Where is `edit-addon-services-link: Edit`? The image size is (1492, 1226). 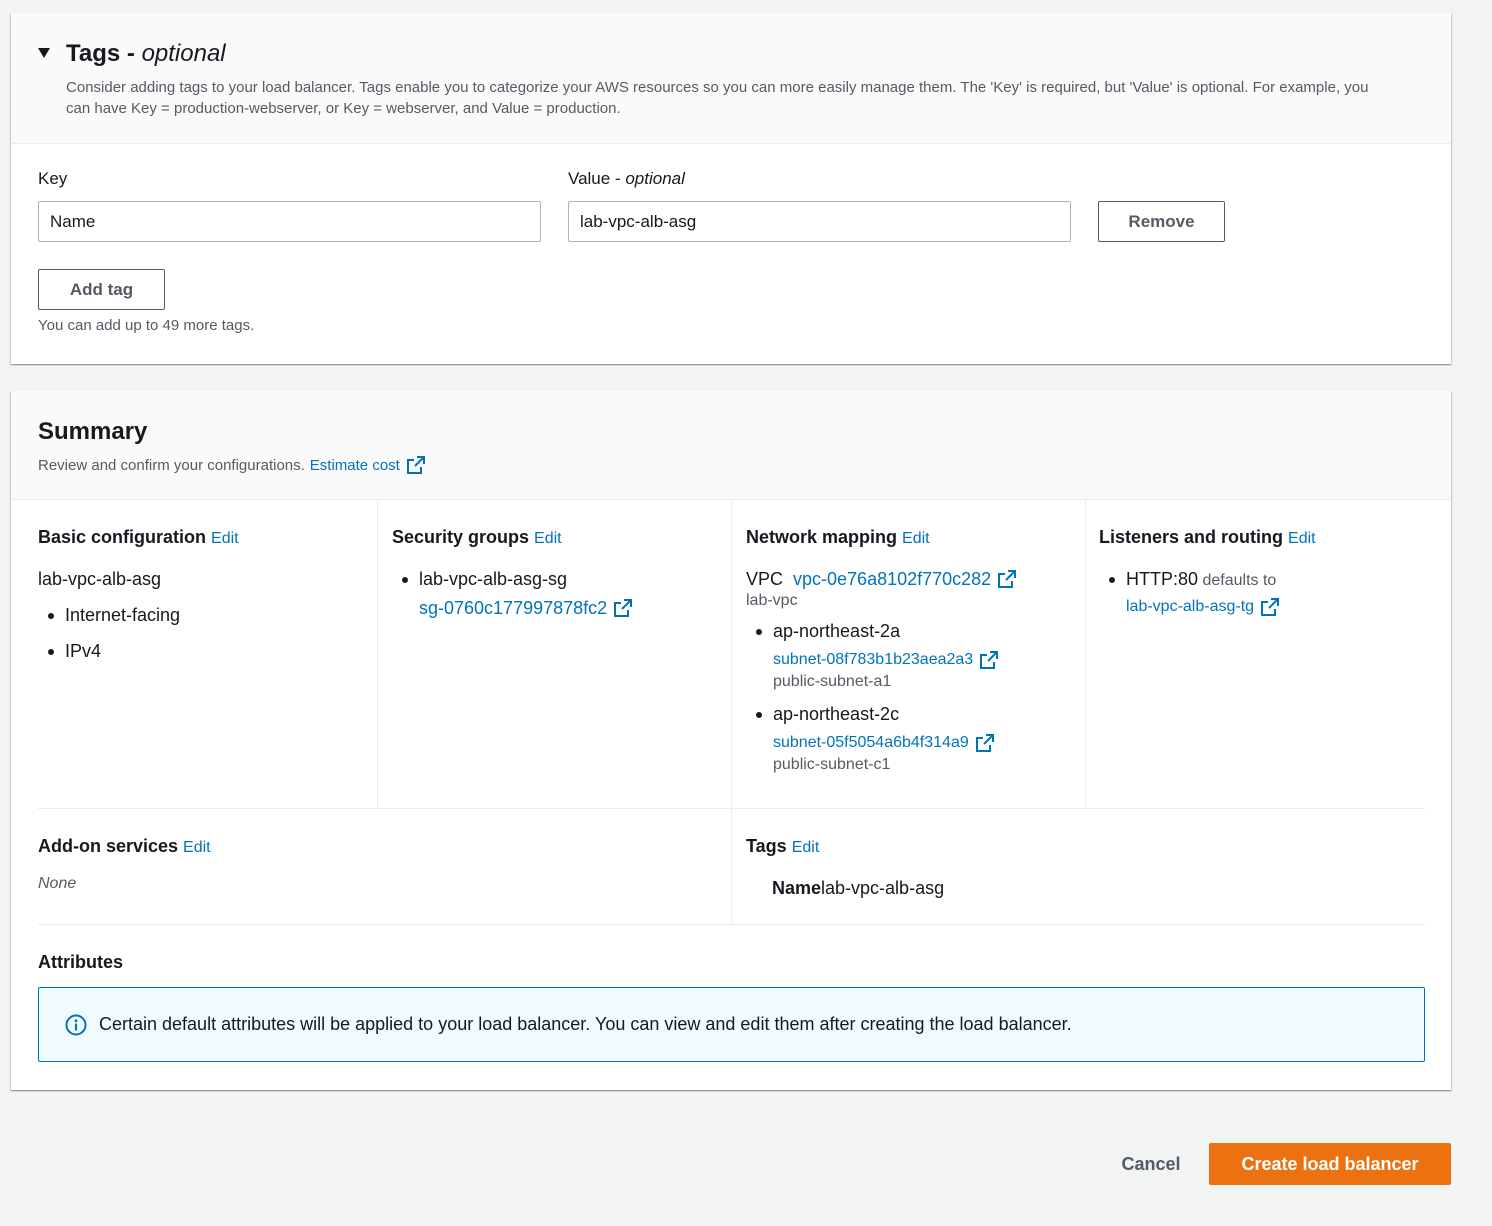
edit-addon-services-link: Edit is located at coordinates (197, 847).